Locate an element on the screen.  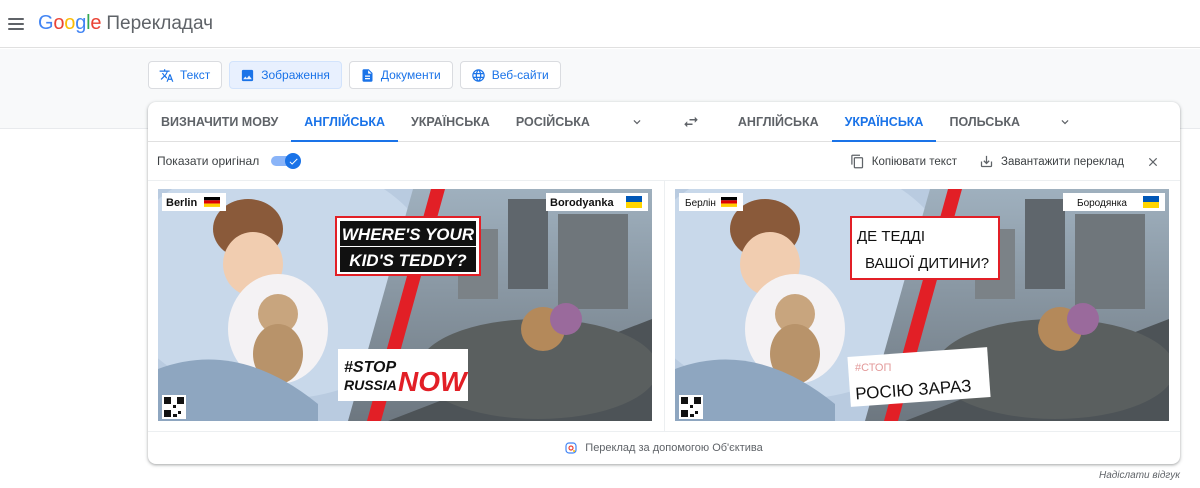
mode-documents-button: Документи is located at coordinates (400, 75).